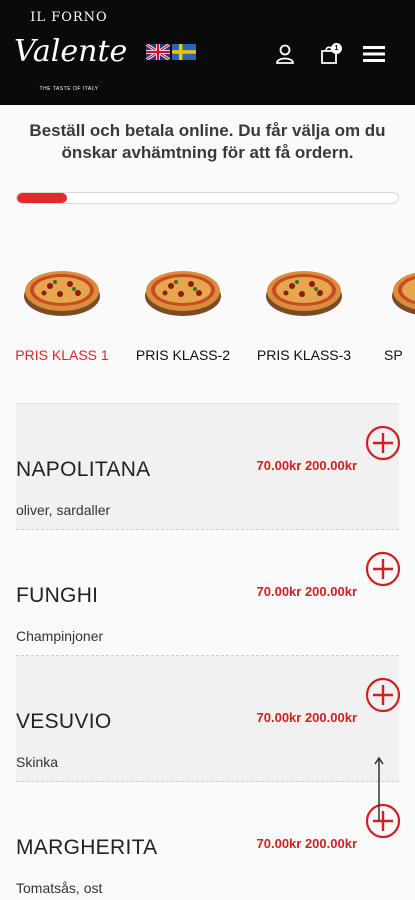 The width and height of the screenshot is (415, 900). Describe the element at coordinates (207, 593) in the screenshot. I see `menu-item-funghi: FUNGHI 70.00kr 200.00kr Champinjoner` at that location.